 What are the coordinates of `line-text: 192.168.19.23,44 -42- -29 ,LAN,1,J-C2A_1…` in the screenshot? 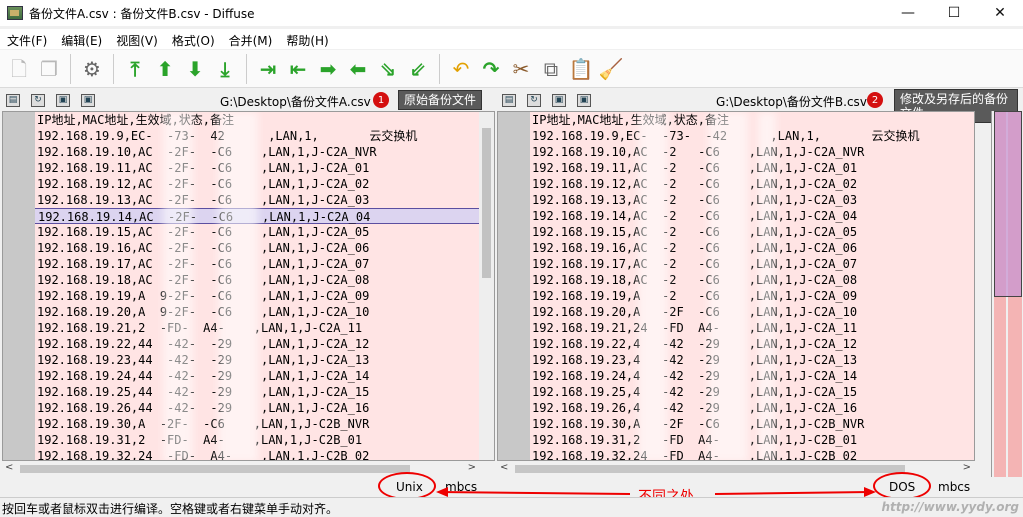 It's located at (203, 360).